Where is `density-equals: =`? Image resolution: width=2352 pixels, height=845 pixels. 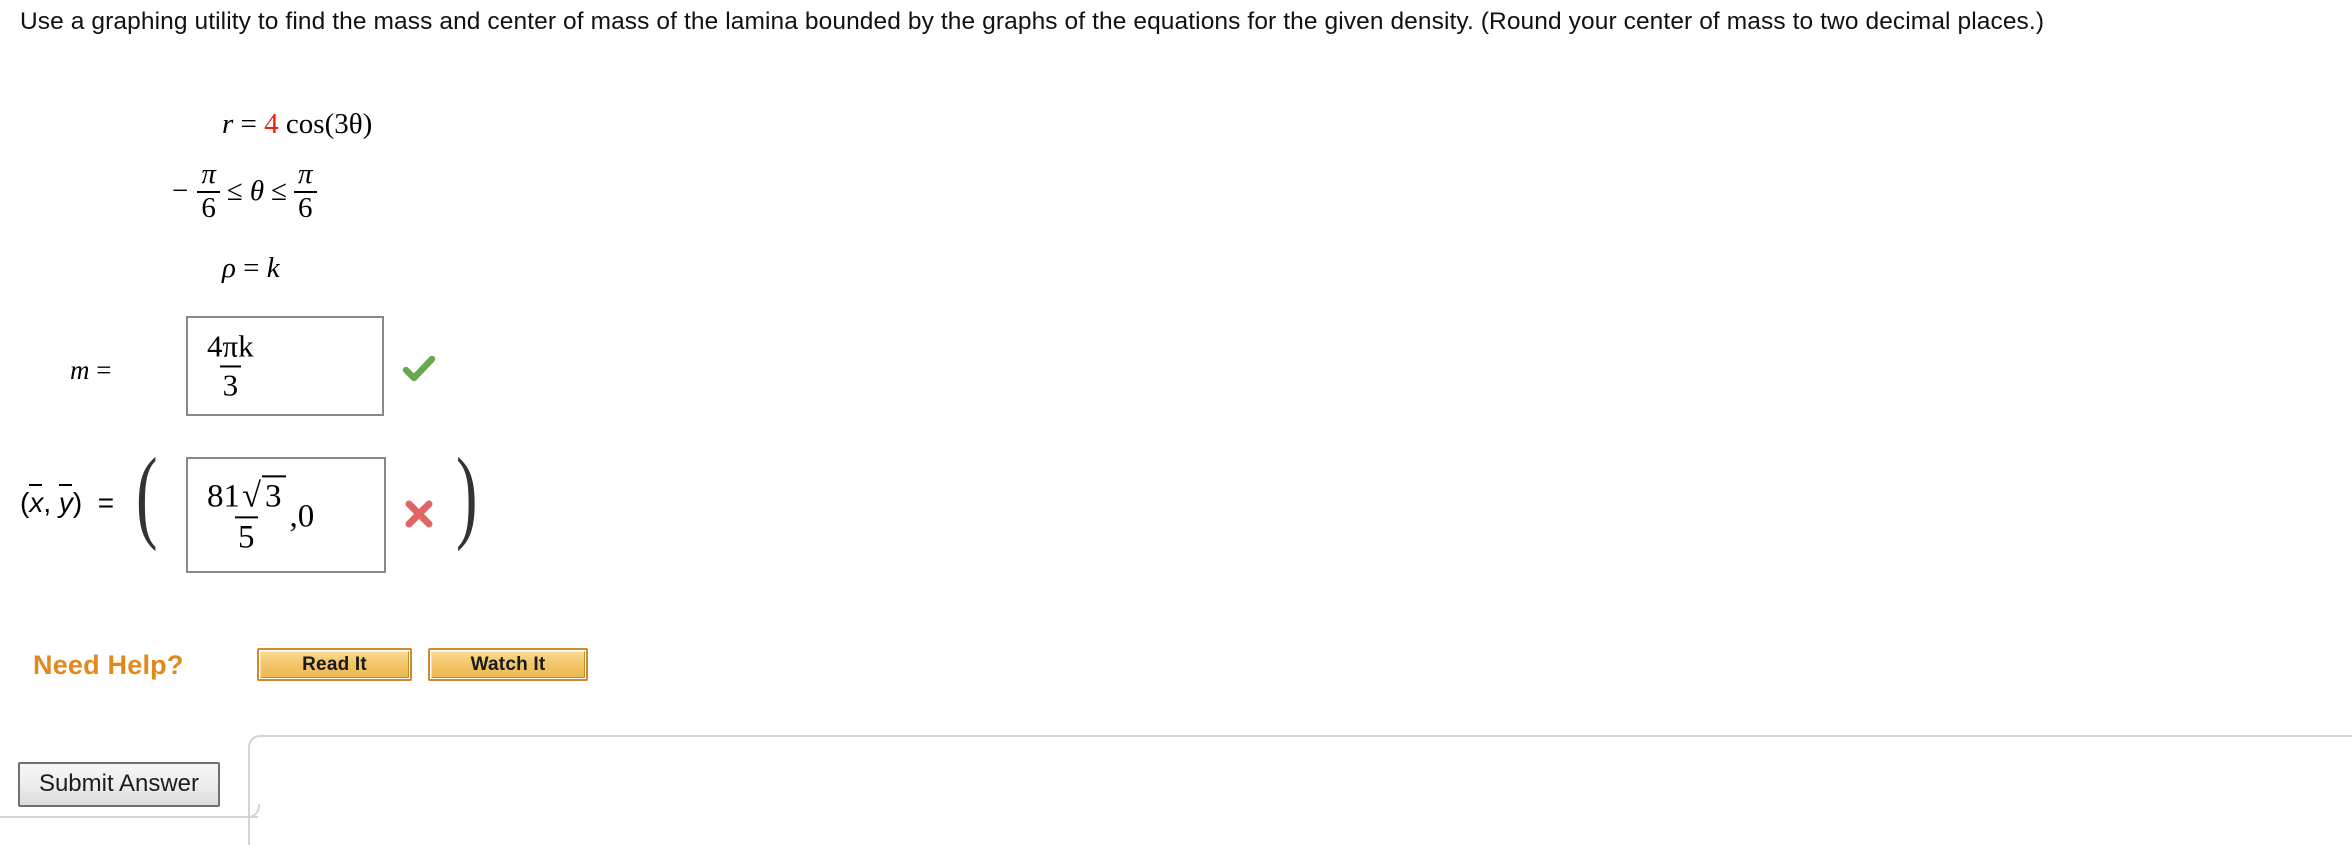
density-equals: = is located at coordinates (251, 268).